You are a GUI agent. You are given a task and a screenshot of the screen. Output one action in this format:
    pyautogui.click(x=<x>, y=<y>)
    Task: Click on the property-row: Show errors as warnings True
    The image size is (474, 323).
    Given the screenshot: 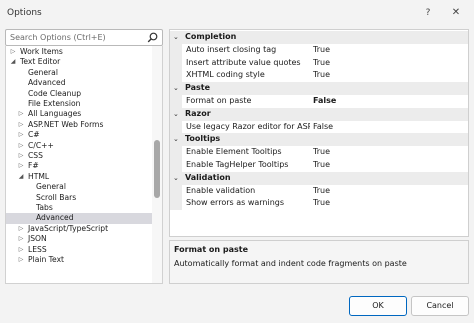 What is the action you would take?
    pyautogui.click(x=319, y=204)
    